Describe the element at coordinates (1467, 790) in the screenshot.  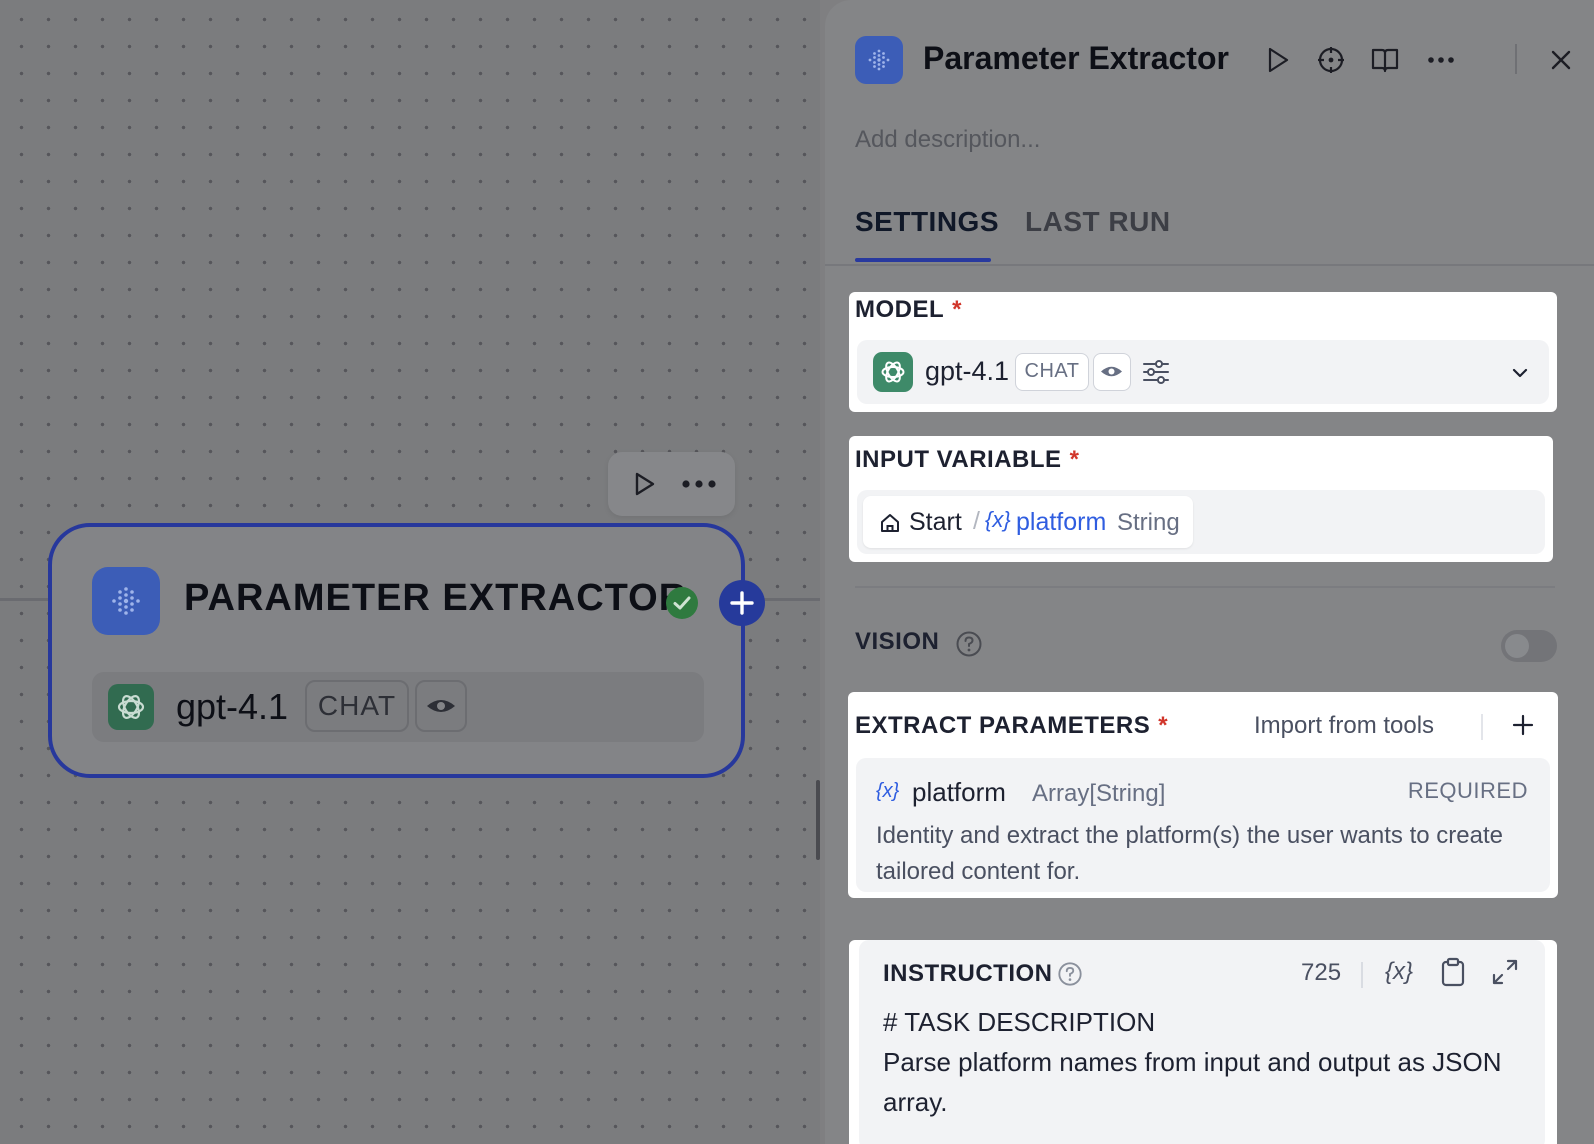
I see `parameter-required-badge: REQUIRED` at that location.